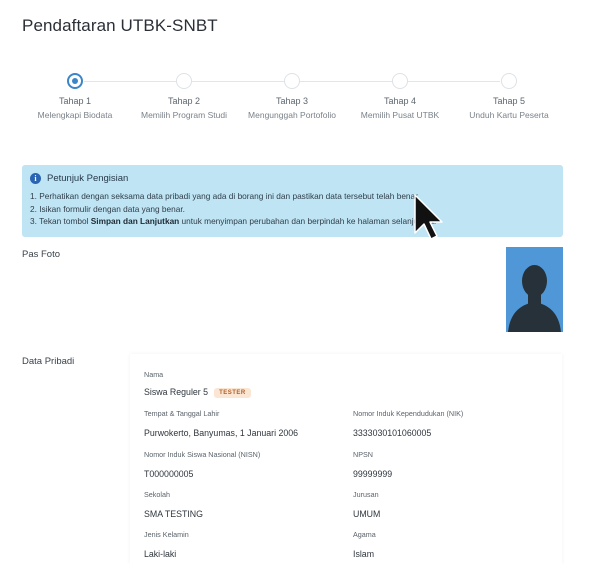 This screenshot has height=564, width=606. Describe the element at coordinates (221, 433) in the screenshot. I see `field-ttl-value: Purwokerto, Banyumas, 1 Januari 2006` at that location.